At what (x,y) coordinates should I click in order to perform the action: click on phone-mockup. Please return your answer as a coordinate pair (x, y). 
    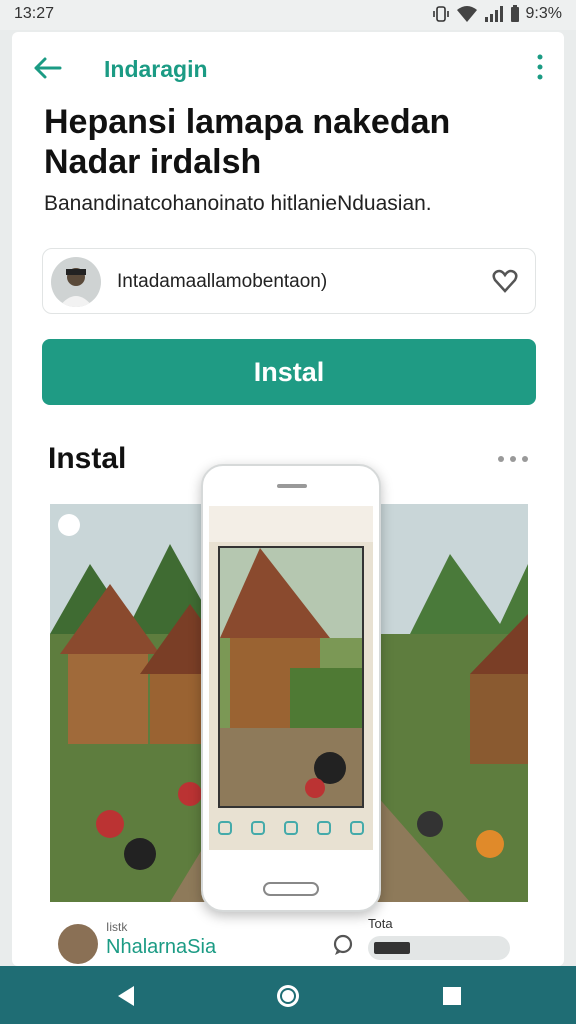
    Looking at the image, I should click on (291, 688).